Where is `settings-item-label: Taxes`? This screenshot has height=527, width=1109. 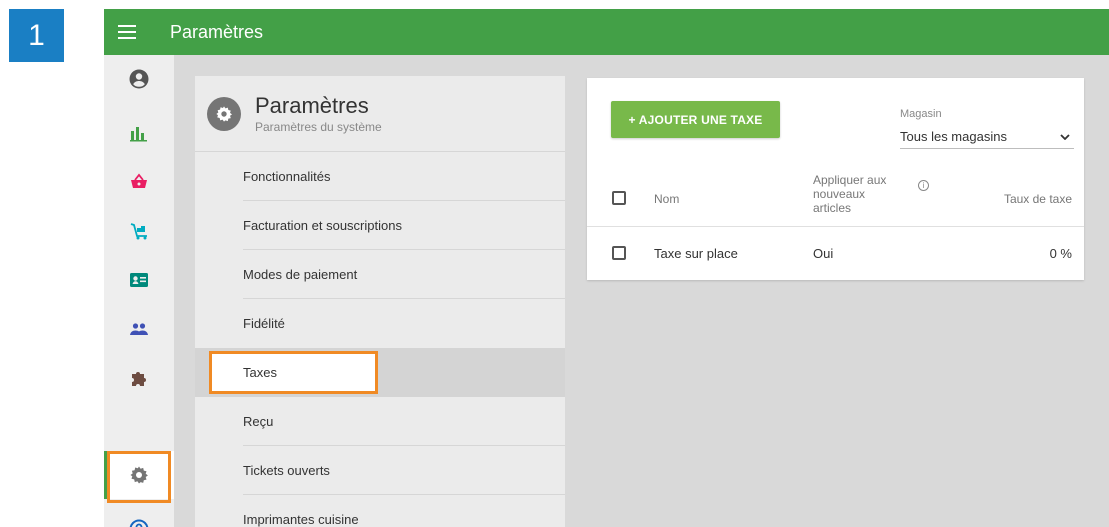
settings-item-label: Taxes is located at coordinates (260, 372).